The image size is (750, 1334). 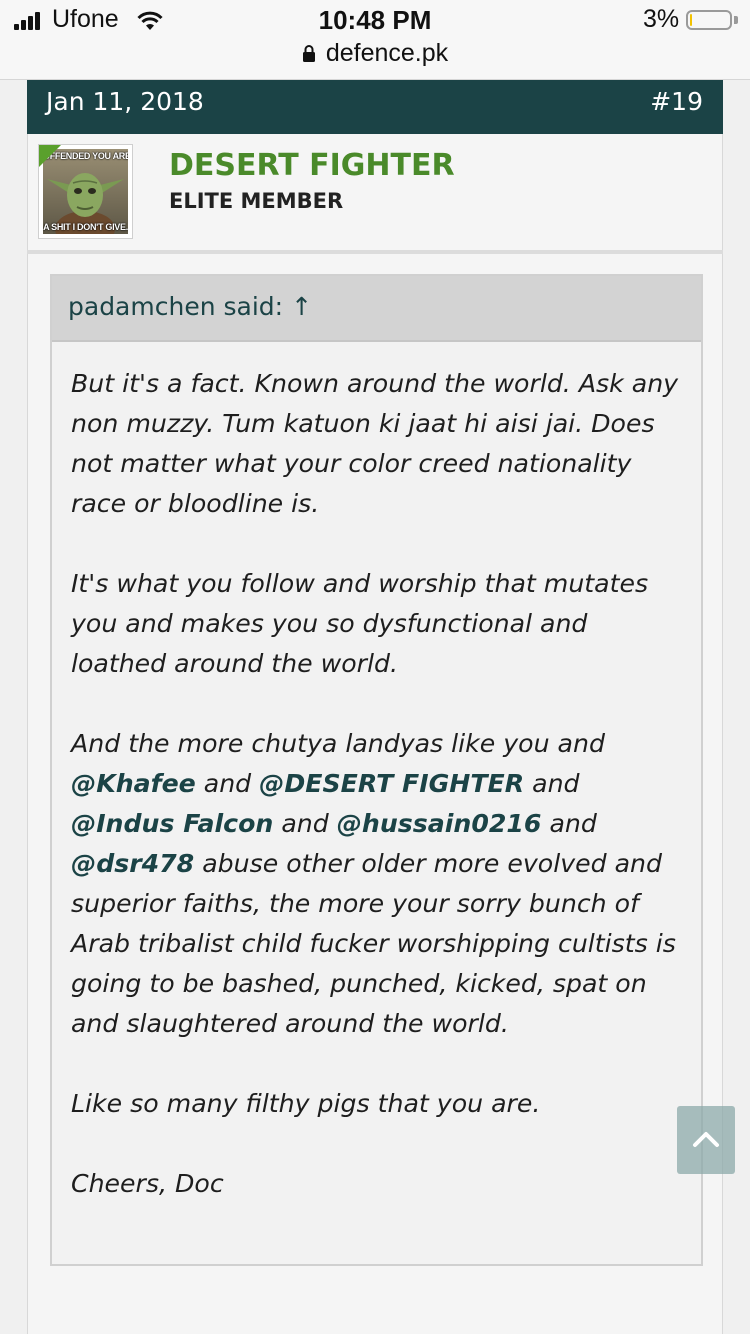 What do you see at coordinates (172, 823) in the screenshot?
I see `mention-link: @Indus Falcon` at bounding box center [172, 823].